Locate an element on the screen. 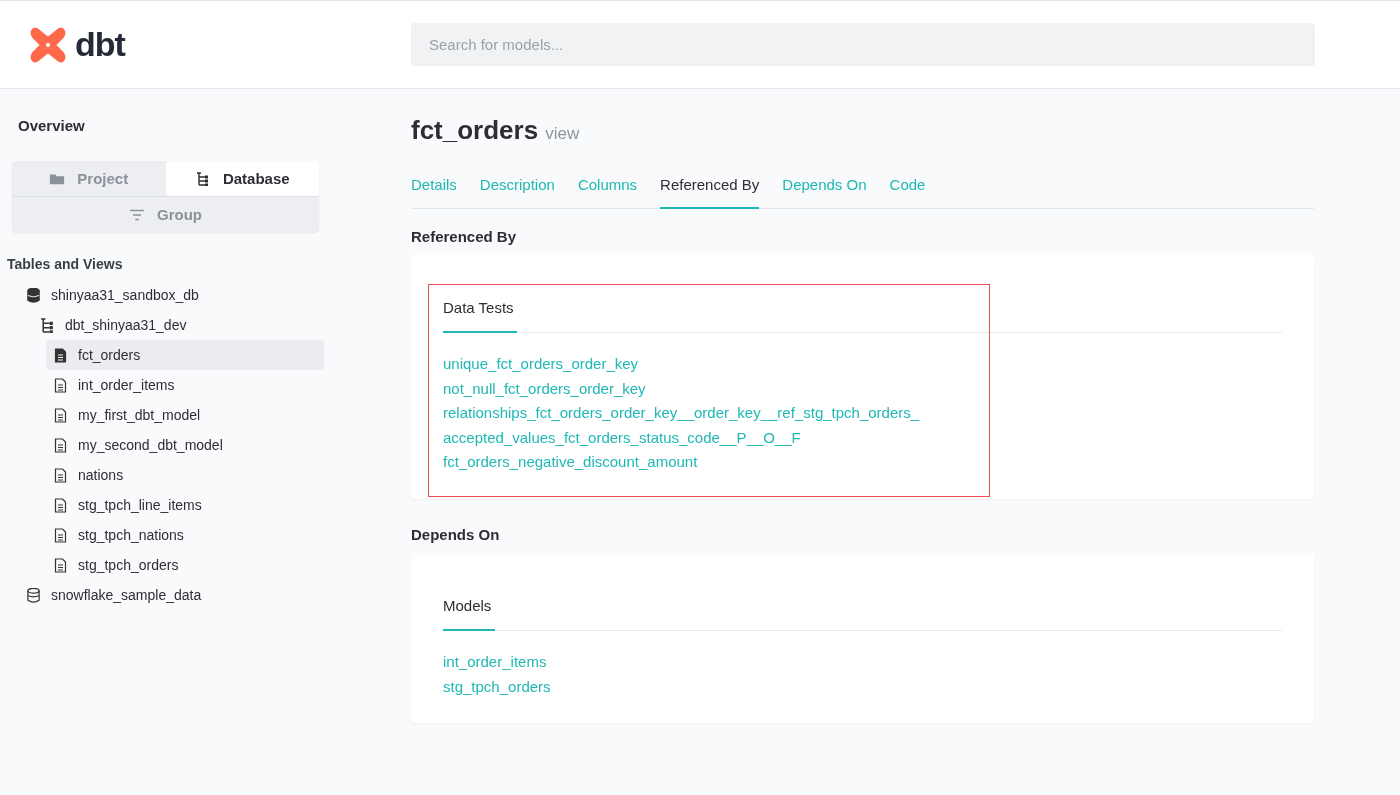 Image resolution: width=1400 pixels, height=795 pixels. tree-item: my_second_dbt_model is located at coordinates (185, 445).